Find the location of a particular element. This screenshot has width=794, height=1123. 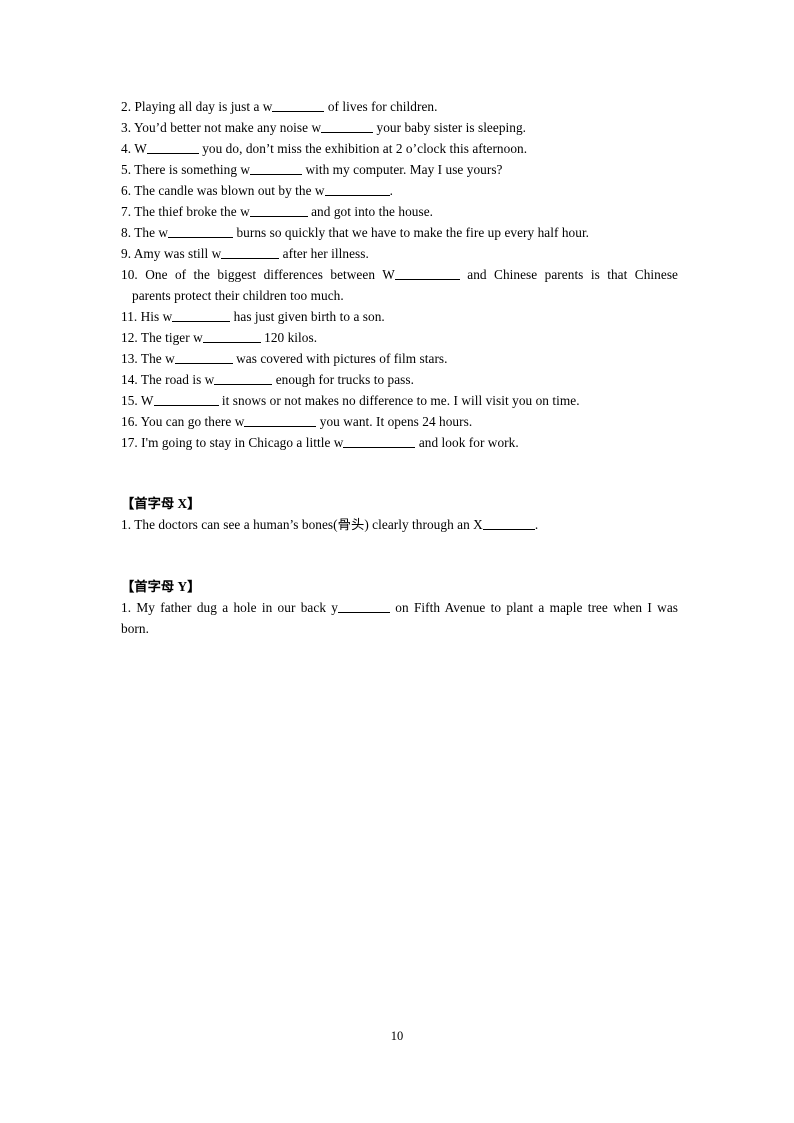

item-number: 5. is located at coordinates (126, 169).